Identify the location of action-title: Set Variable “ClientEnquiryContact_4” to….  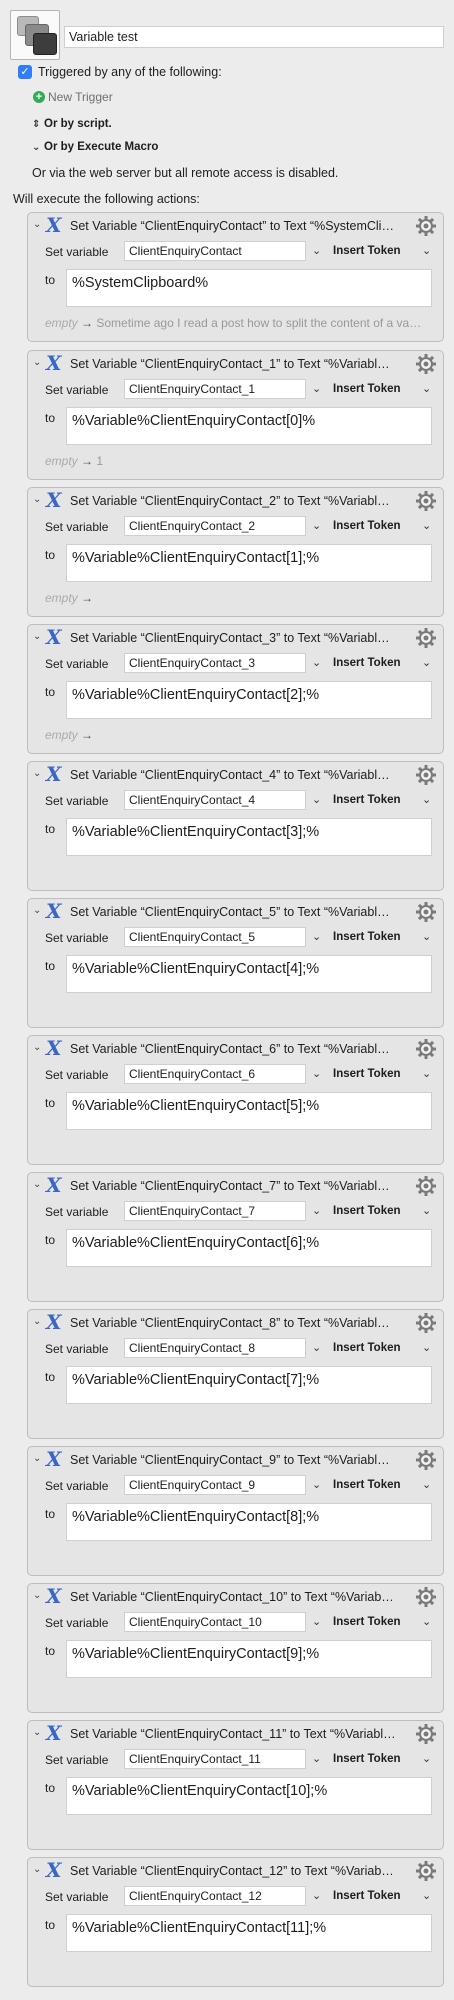
(233, 775).